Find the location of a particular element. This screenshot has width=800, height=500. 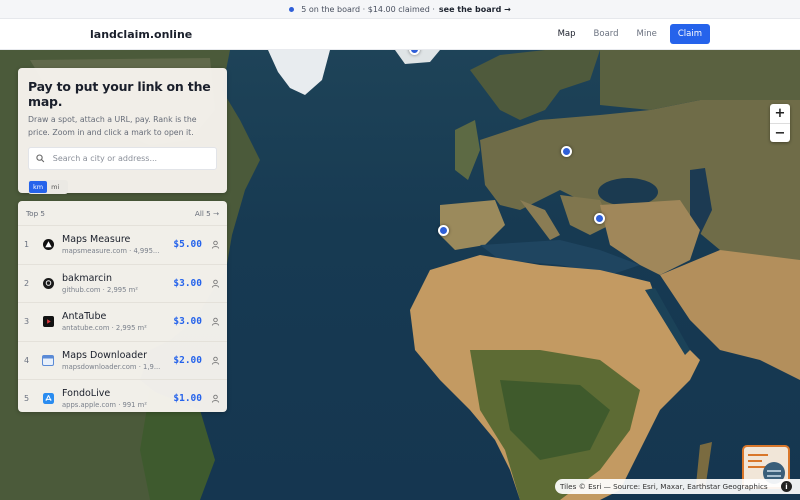

play-icon is located at coordinates (48, 322).